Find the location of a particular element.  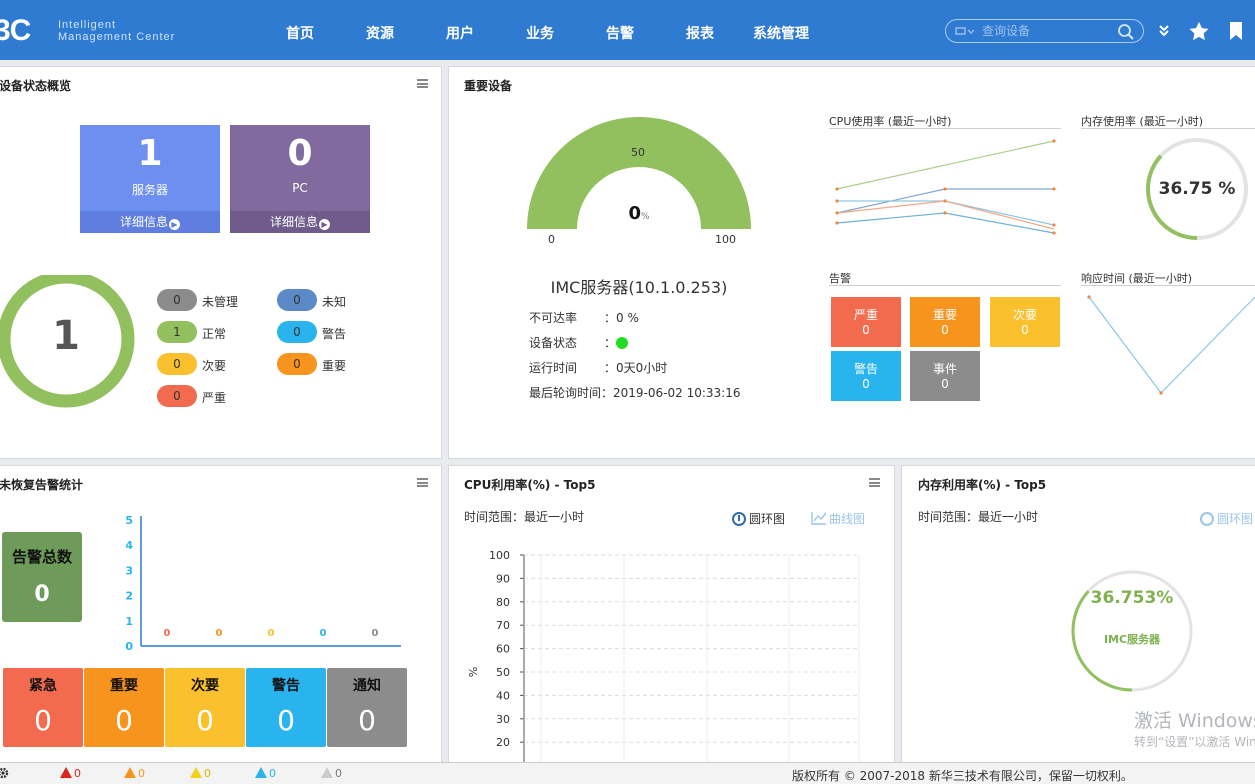

memory-usage-value: 36.75 % is located at coordinates (1197, 189).